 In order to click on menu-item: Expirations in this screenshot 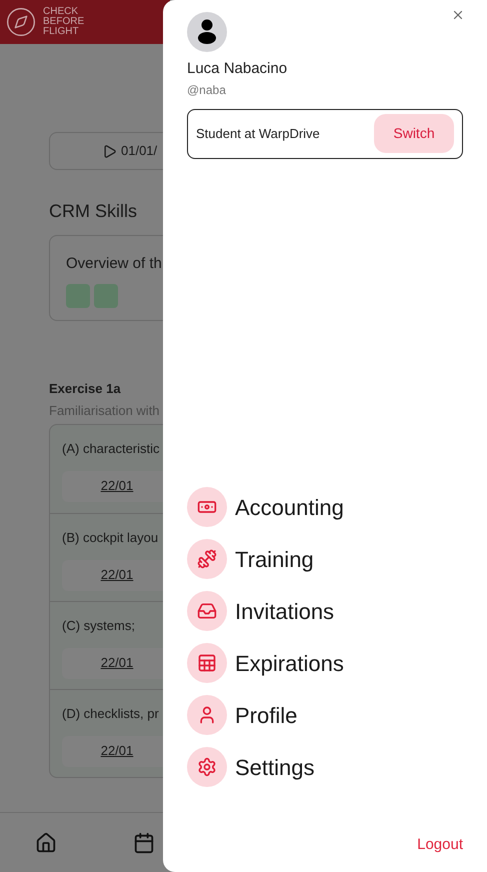, I will do `click(325, 663)`.